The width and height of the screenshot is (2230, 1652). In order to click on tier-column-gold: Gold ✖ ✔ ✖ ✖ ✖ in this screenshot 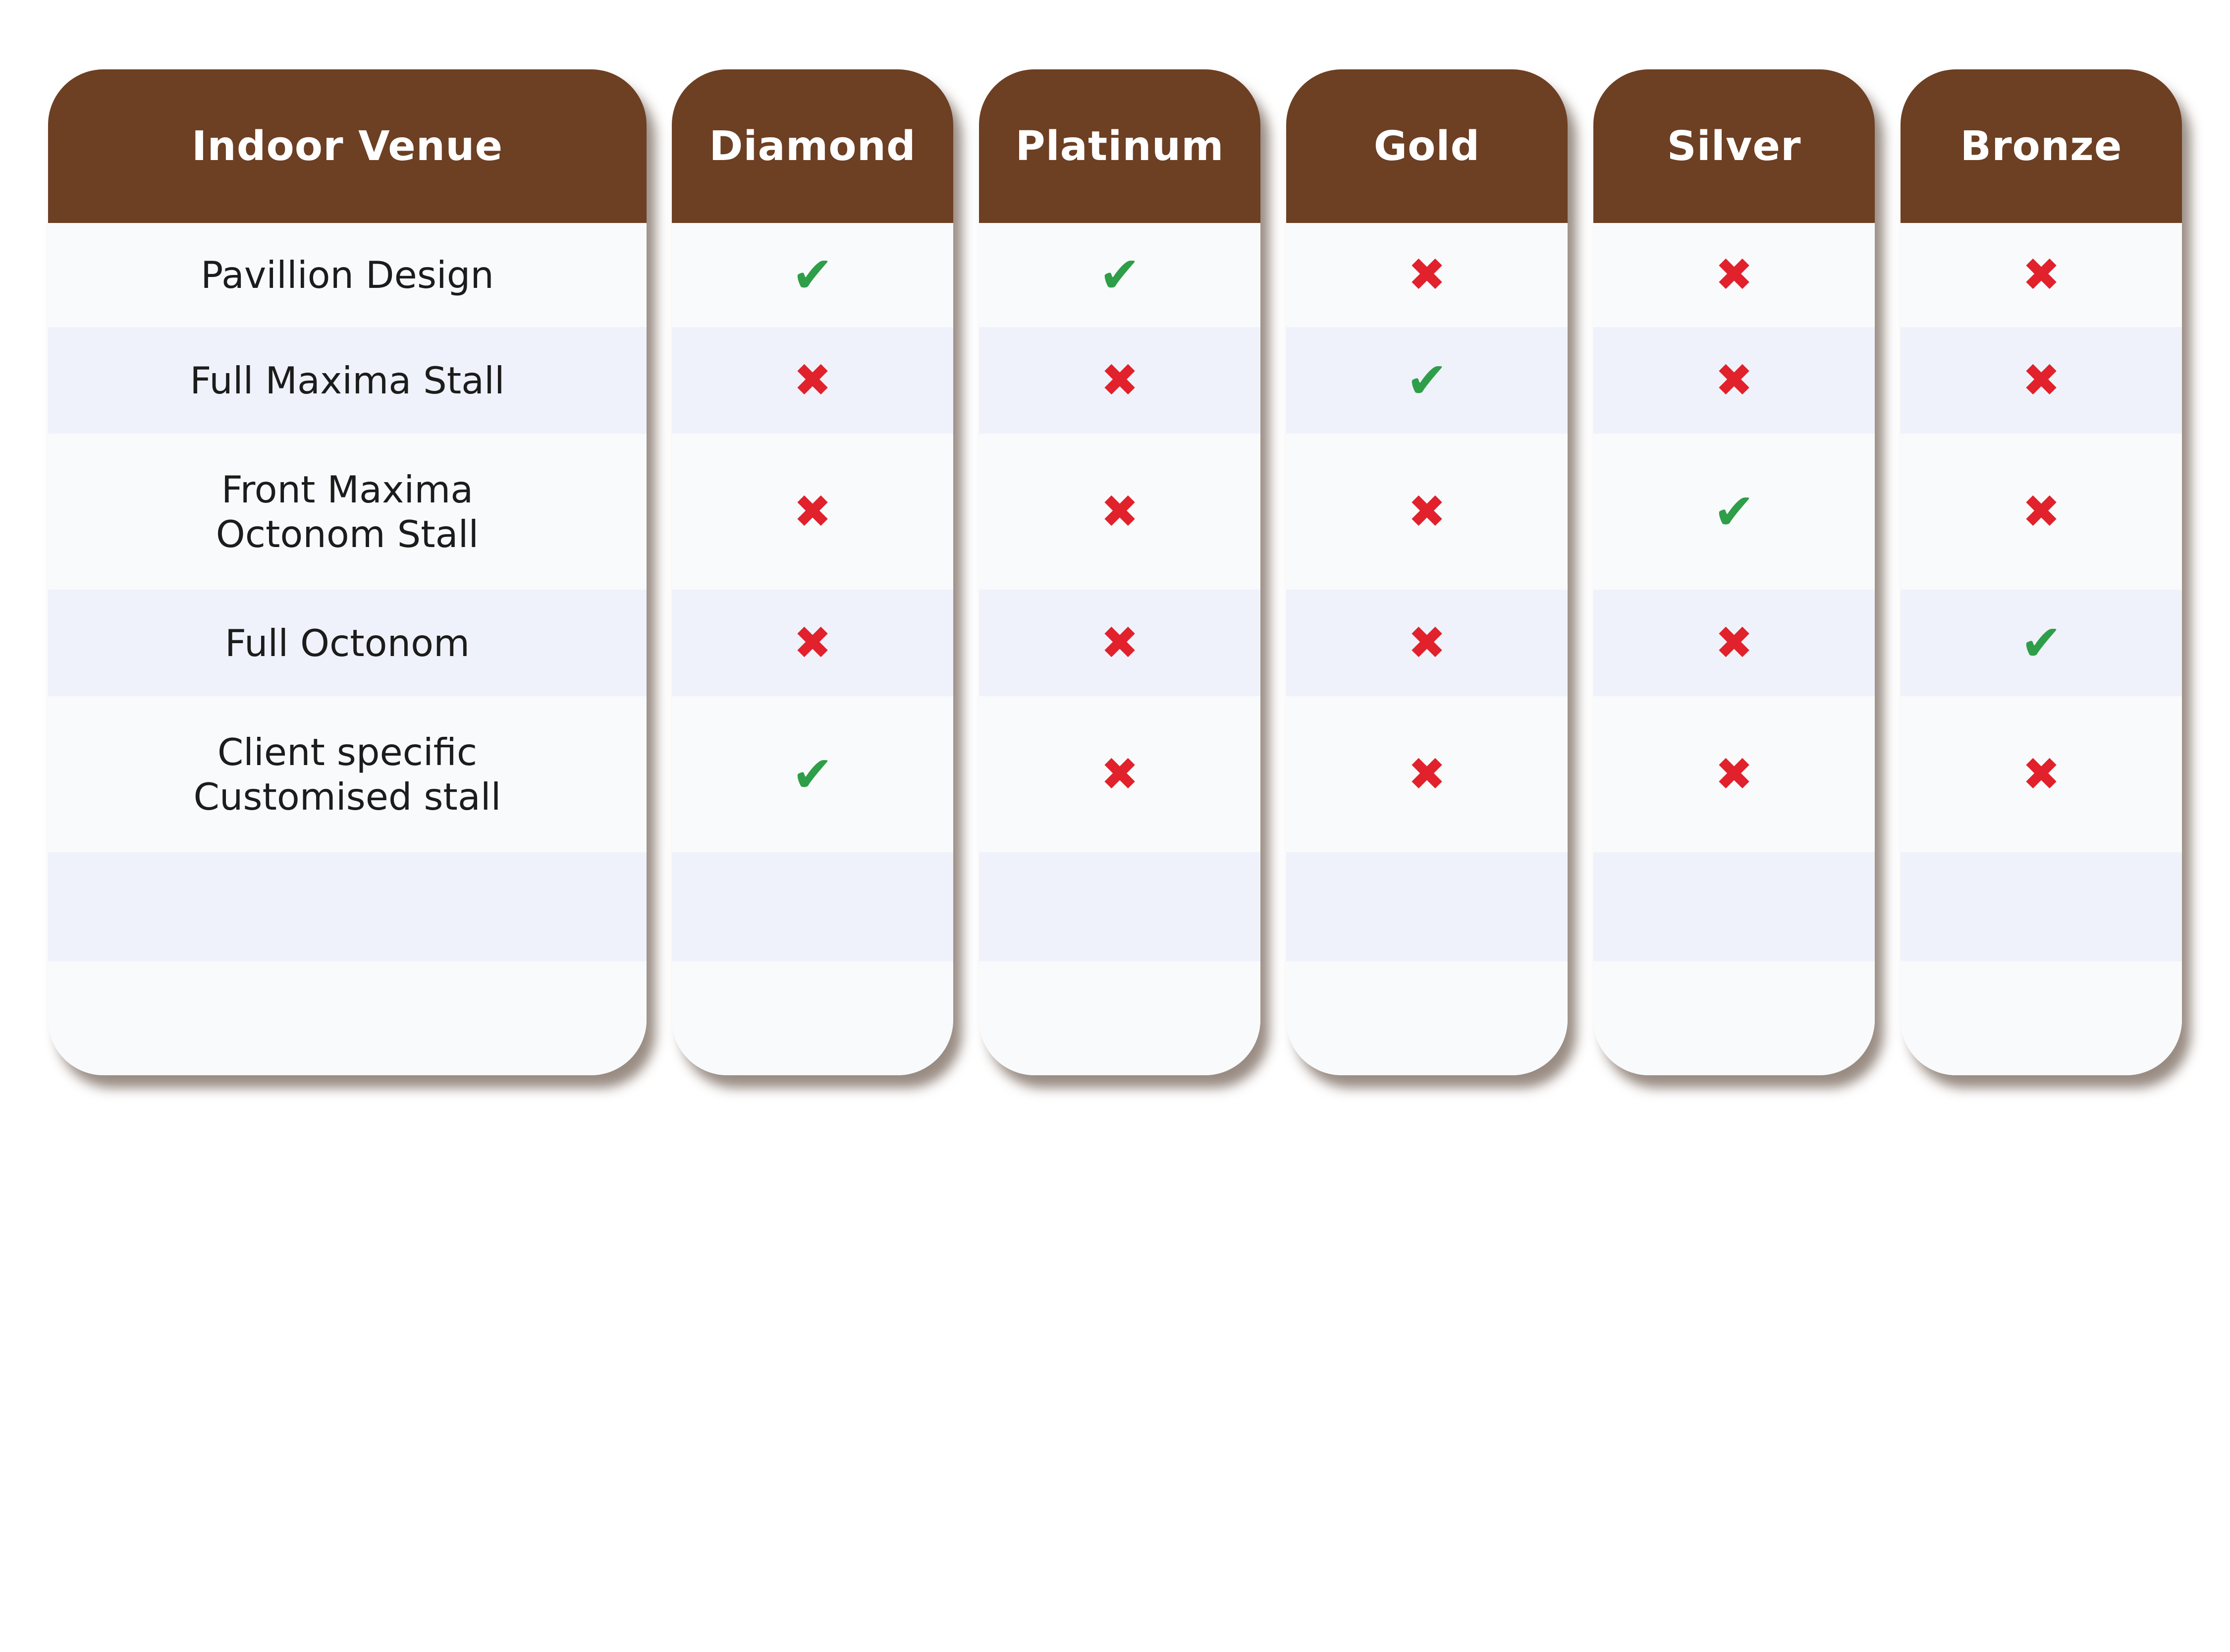, I will do `click(1427, 572)`.